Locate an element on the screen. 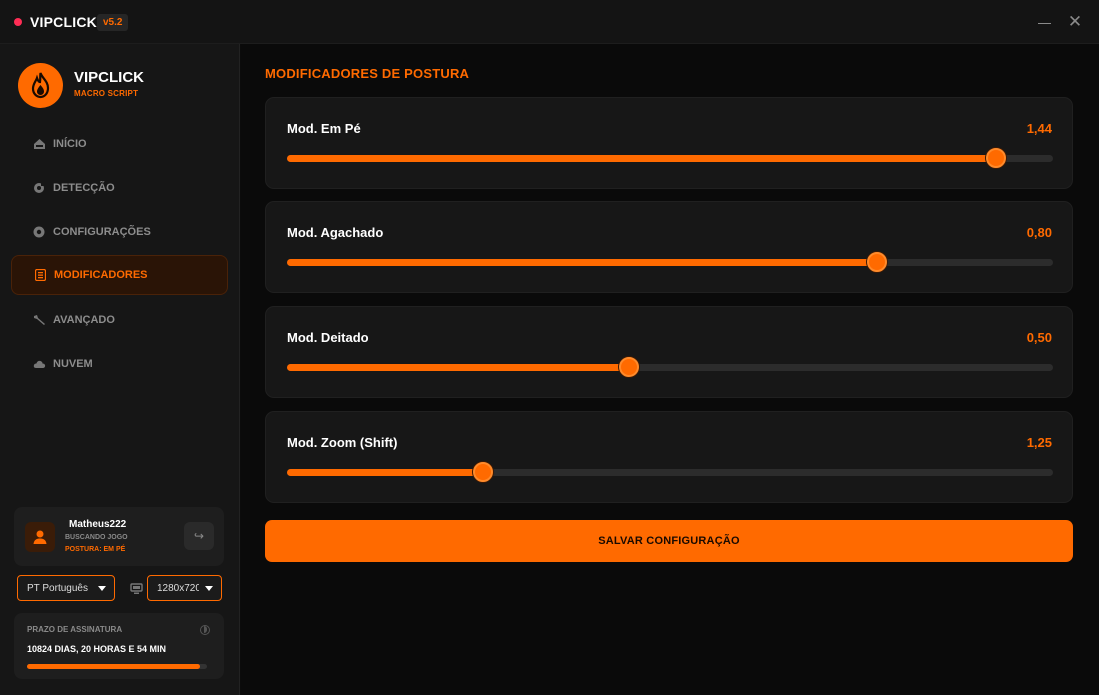 This screenshot has width=1099, height=695. window-title: VIPCLICK is located at coordinates (63, 22).